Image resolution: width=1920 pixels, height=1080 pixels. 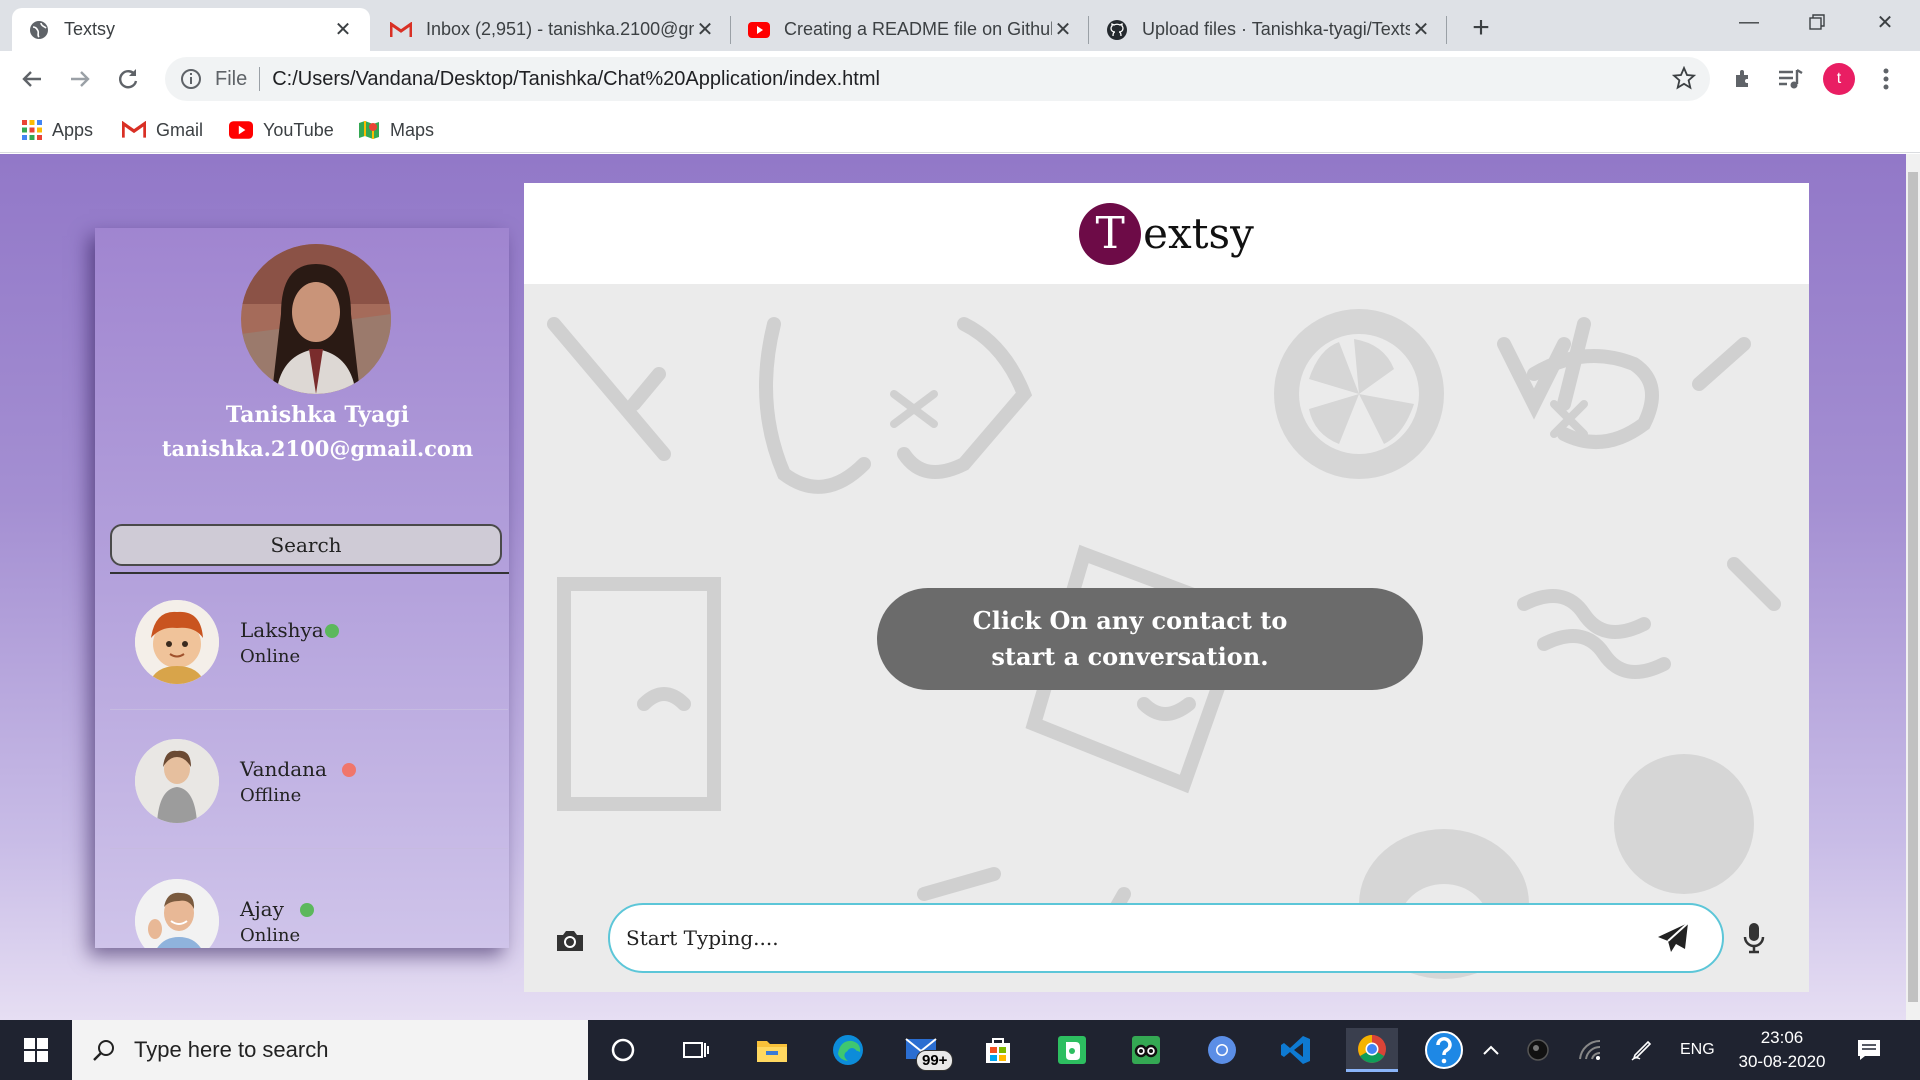 I want to click on tab-title: Textsy, so click(x=90, y=29).